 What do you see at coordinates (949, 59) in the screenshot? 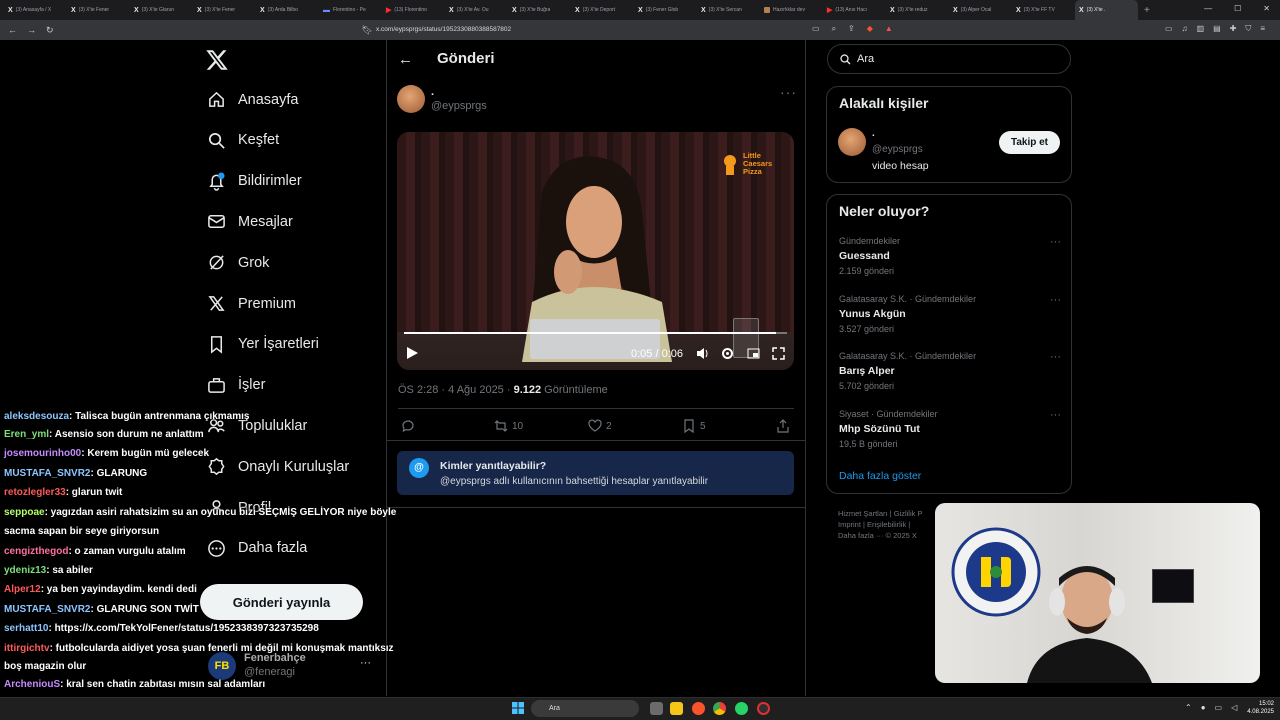
I see `search-input: Ara` at bounding box center [949, 59].